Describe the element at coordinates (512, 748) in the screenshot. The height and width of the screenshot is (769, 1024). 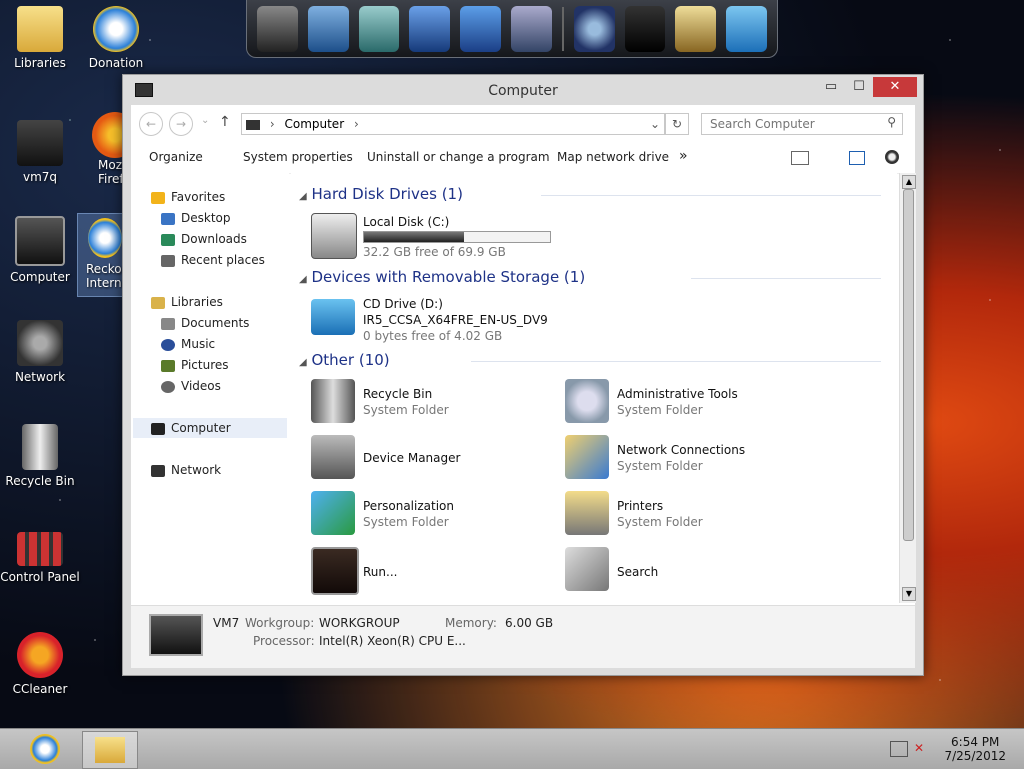
I see `taskbar: ✕ 6:54 PM 7/25/2012` at that location.